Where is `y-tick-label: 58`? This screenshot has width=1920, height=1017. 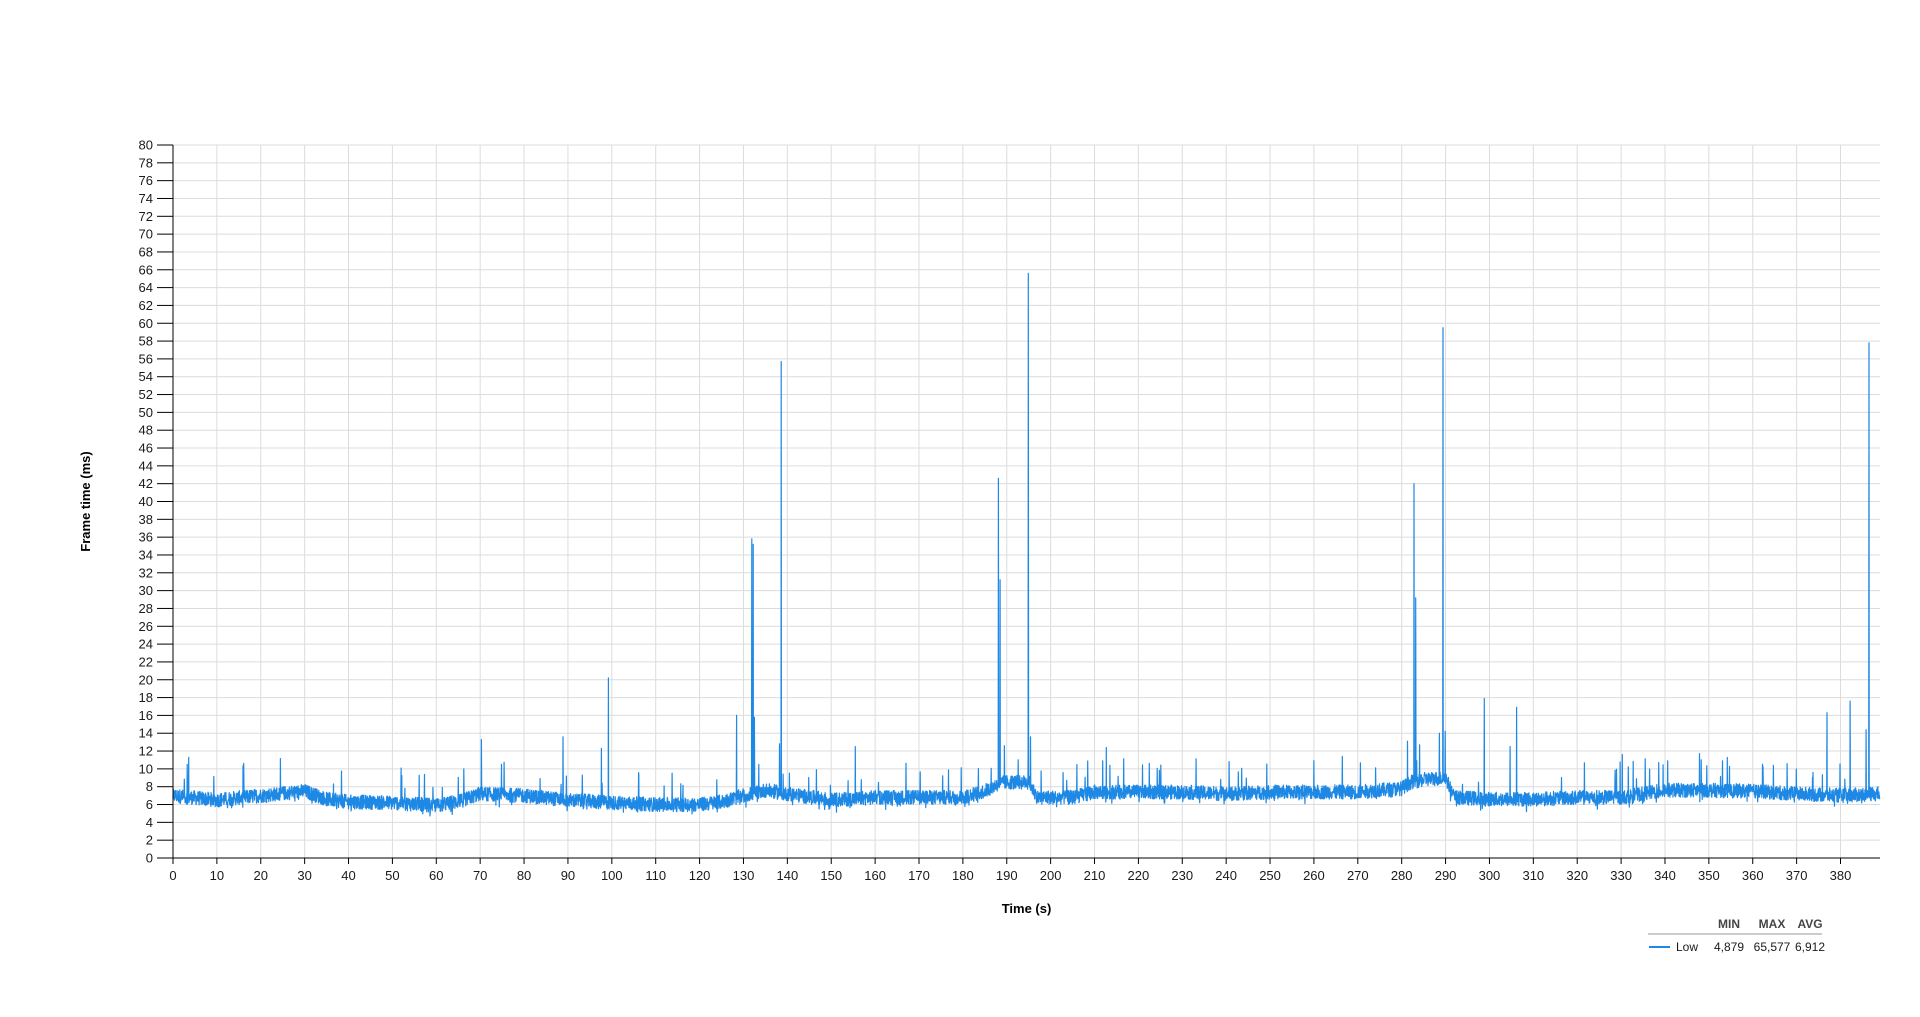
y-tick-label: 58 is located at coordinates (146, 341).